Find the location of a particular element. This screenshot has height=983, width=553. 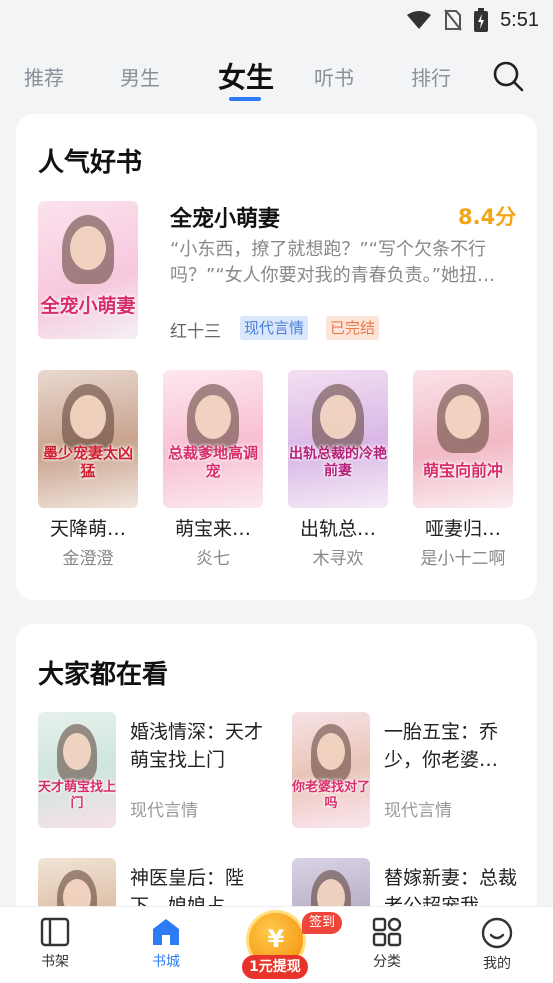

tab-female: 女生 is located at coordinates (246, 76).